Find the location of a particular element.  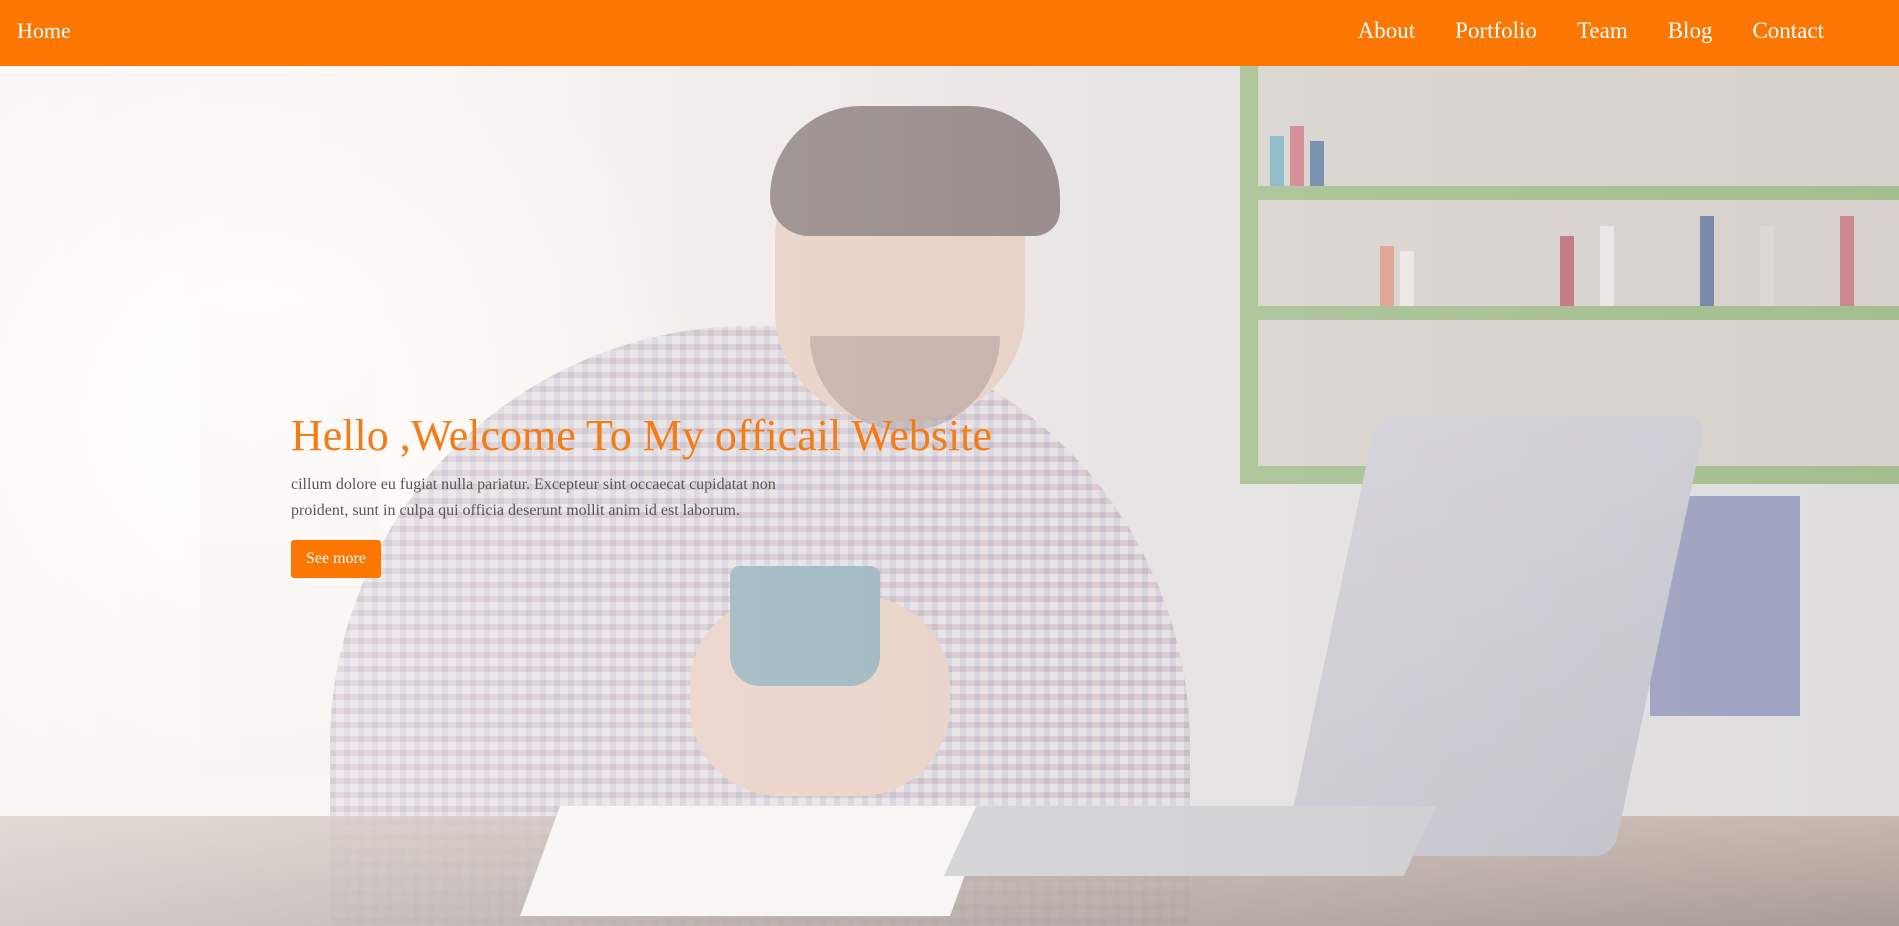

nav-link-blog: Blog is located at coordinates (1690, 31).